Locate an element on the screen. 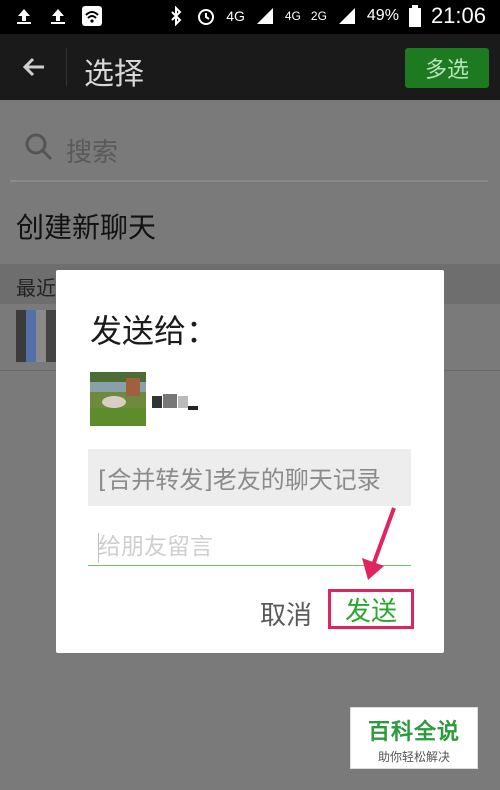 The image size is (500, 790). back-arrow-icon is located at coordinates (34, 67).